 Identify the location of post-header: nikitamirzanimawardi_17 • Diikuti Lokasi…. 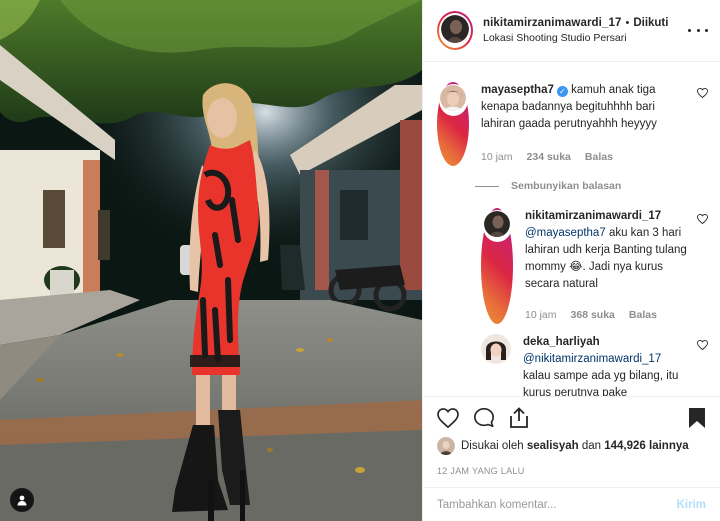
(571, 31).